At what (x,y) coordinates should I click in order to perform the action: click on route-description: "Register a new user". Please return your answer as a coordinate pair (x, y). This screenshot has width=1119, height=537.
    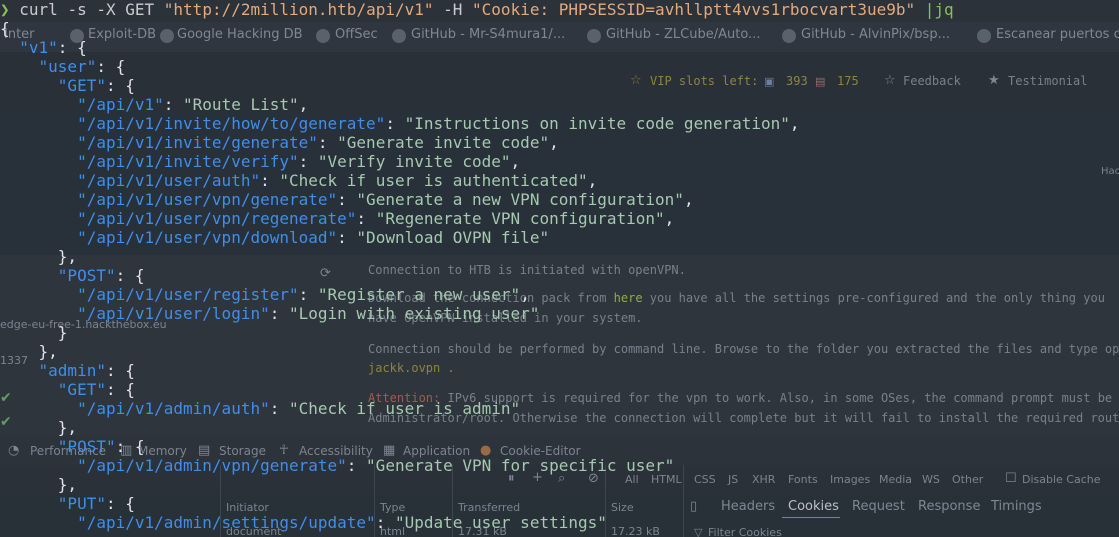
    Looking at the image, I should click on (419, 294).